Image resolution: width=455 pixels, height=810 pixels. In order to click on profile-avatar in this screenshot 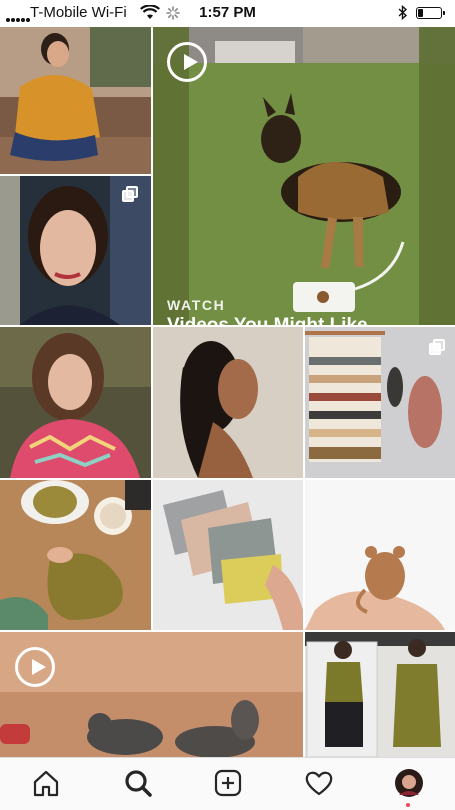, I will do `click(409, 783)`.